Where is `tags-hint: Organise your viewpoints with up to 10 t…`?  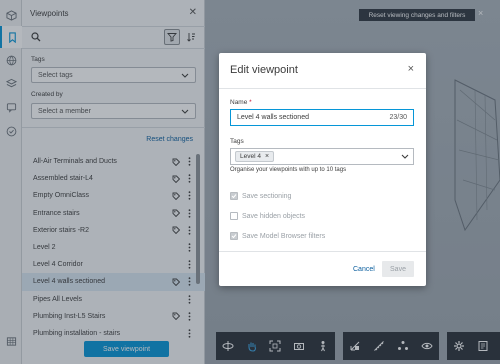
tags-hint: Organise your viewpoints with up to 10 t… is located at coordinates (288, 170).